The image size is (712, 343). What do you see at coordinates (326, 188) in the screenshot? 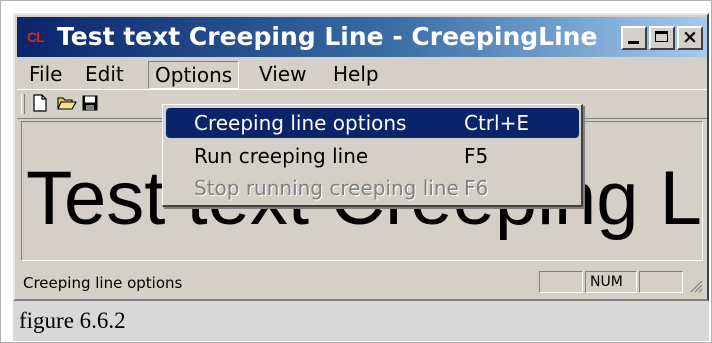
I see `menu-item-label: Stop running creeping line` at bounding box center [326, 188].